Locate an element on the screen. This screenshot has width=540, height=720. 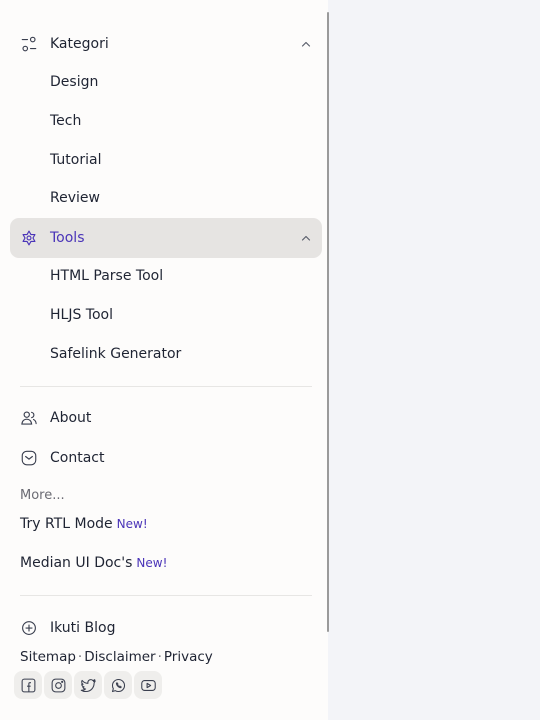
subnav-item-review: Review is located at coordinates (75, 198).